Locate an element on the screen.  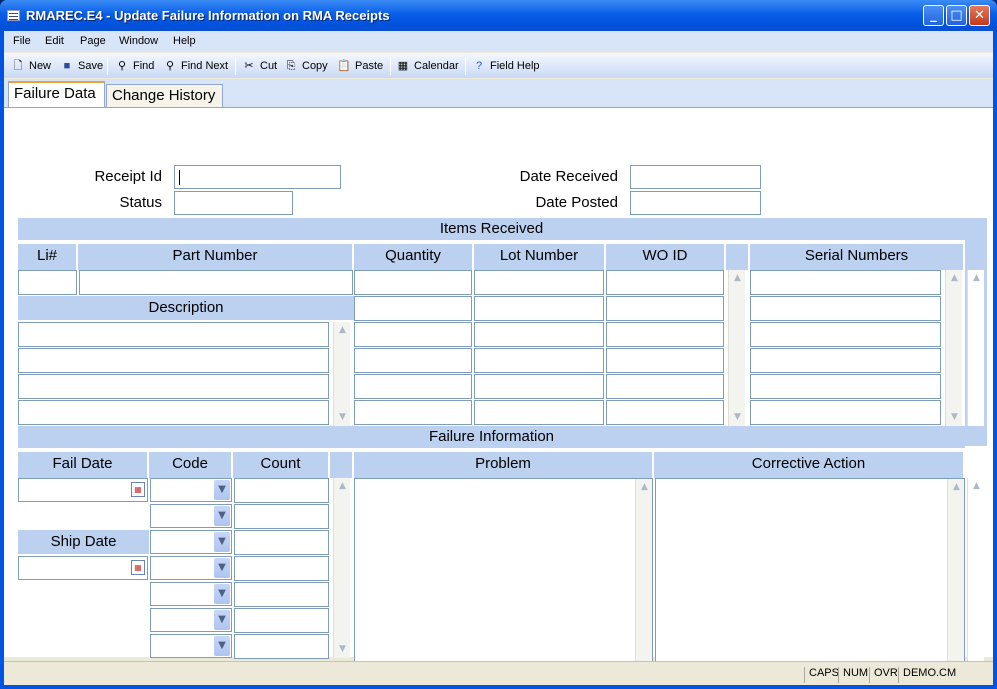
new-button: 🗋 New is located at coordinates (31, 66).